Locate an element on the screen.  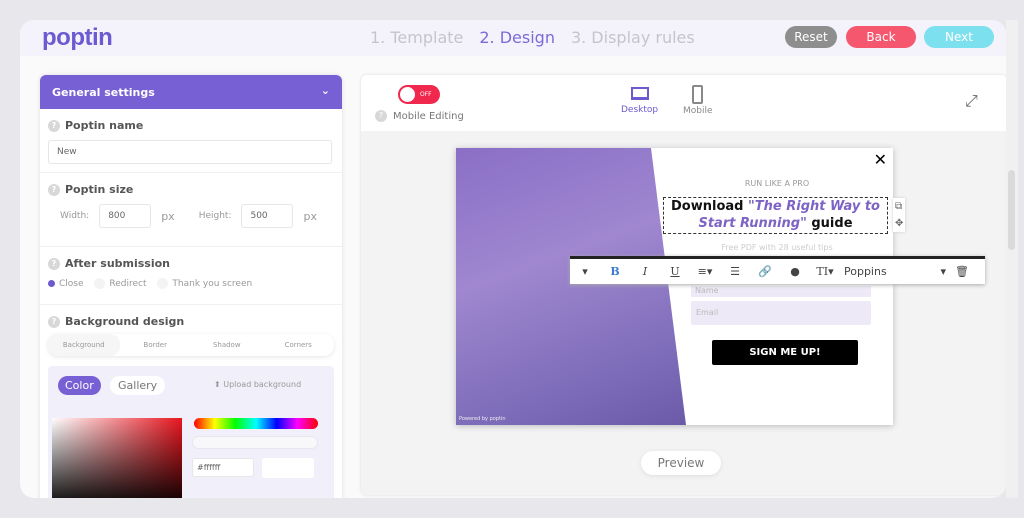
poptin-size-title: Poptin size is located at coordinates (99, 189).